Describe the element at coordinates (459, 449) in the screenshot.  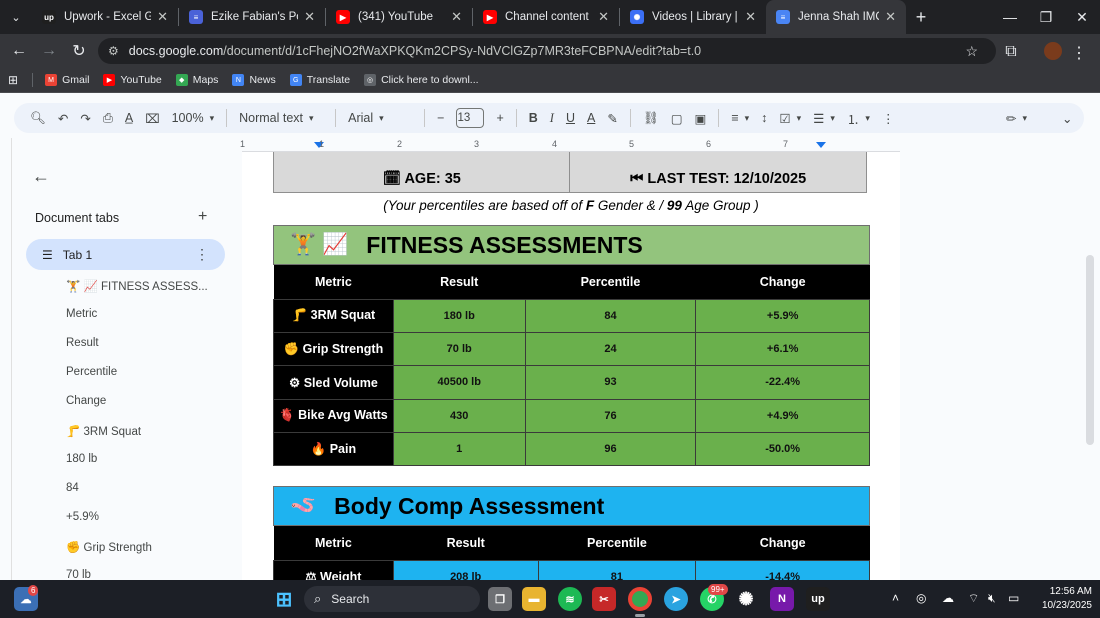
I see `cell-result: 1` at that location.